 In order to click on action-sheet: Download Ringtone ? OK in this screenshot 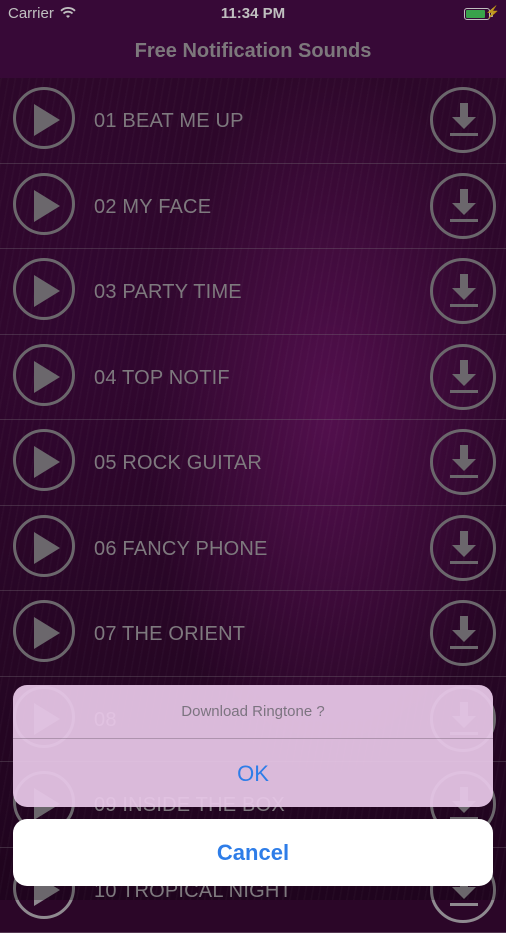, I will do `click(253, 746)`.